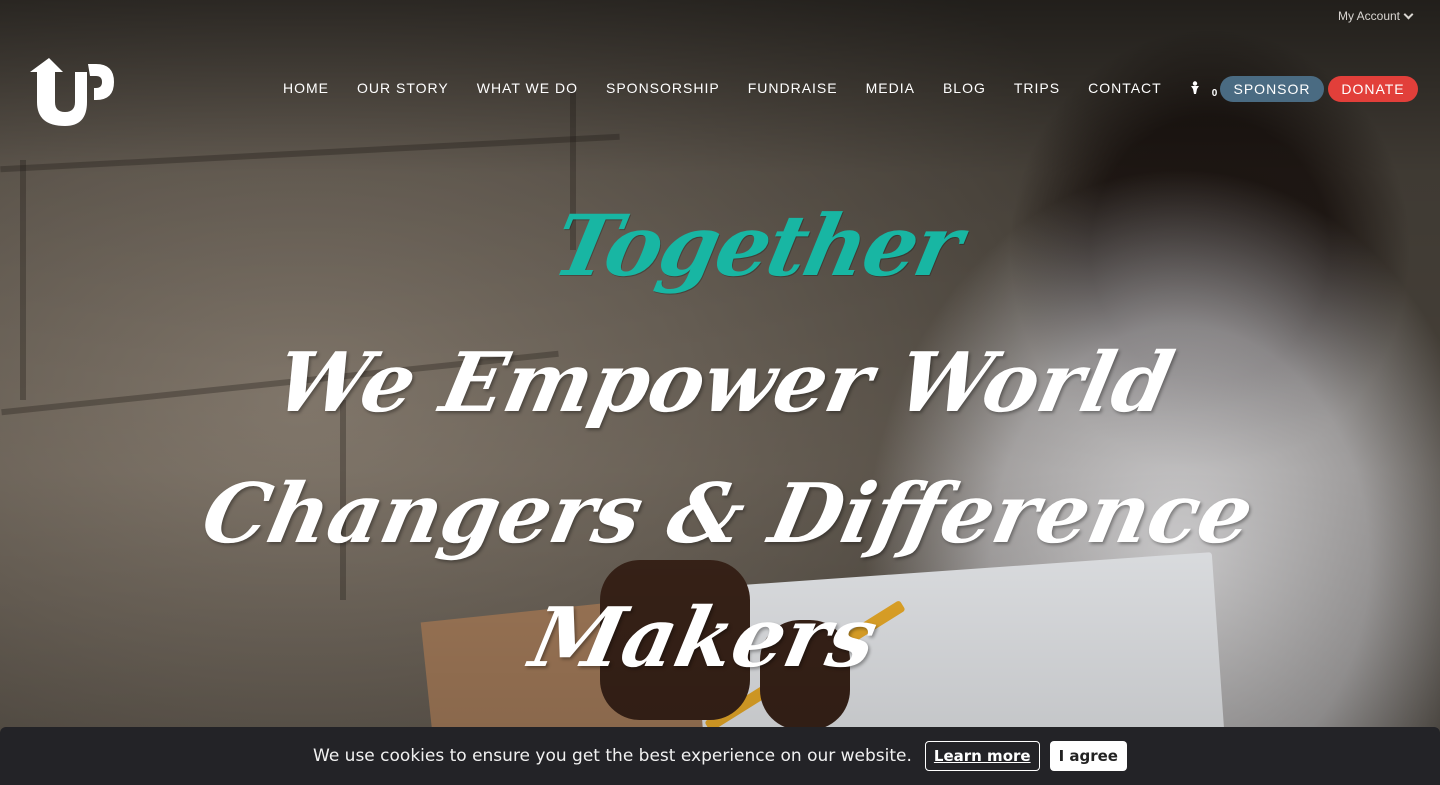  Describe the element at coordinates (1088, 756) in the screenshot. I see `agree-button: I agree` at that location.